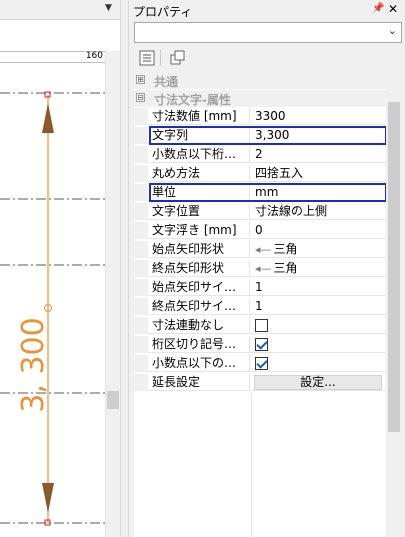 The width and height of the screenshot is (405, 537). What do you see at coordinates (267, 10) in the screenshot?
I see `panel-titlebar: プロパティ 📌 ✕` at bounding box center [267, 10].